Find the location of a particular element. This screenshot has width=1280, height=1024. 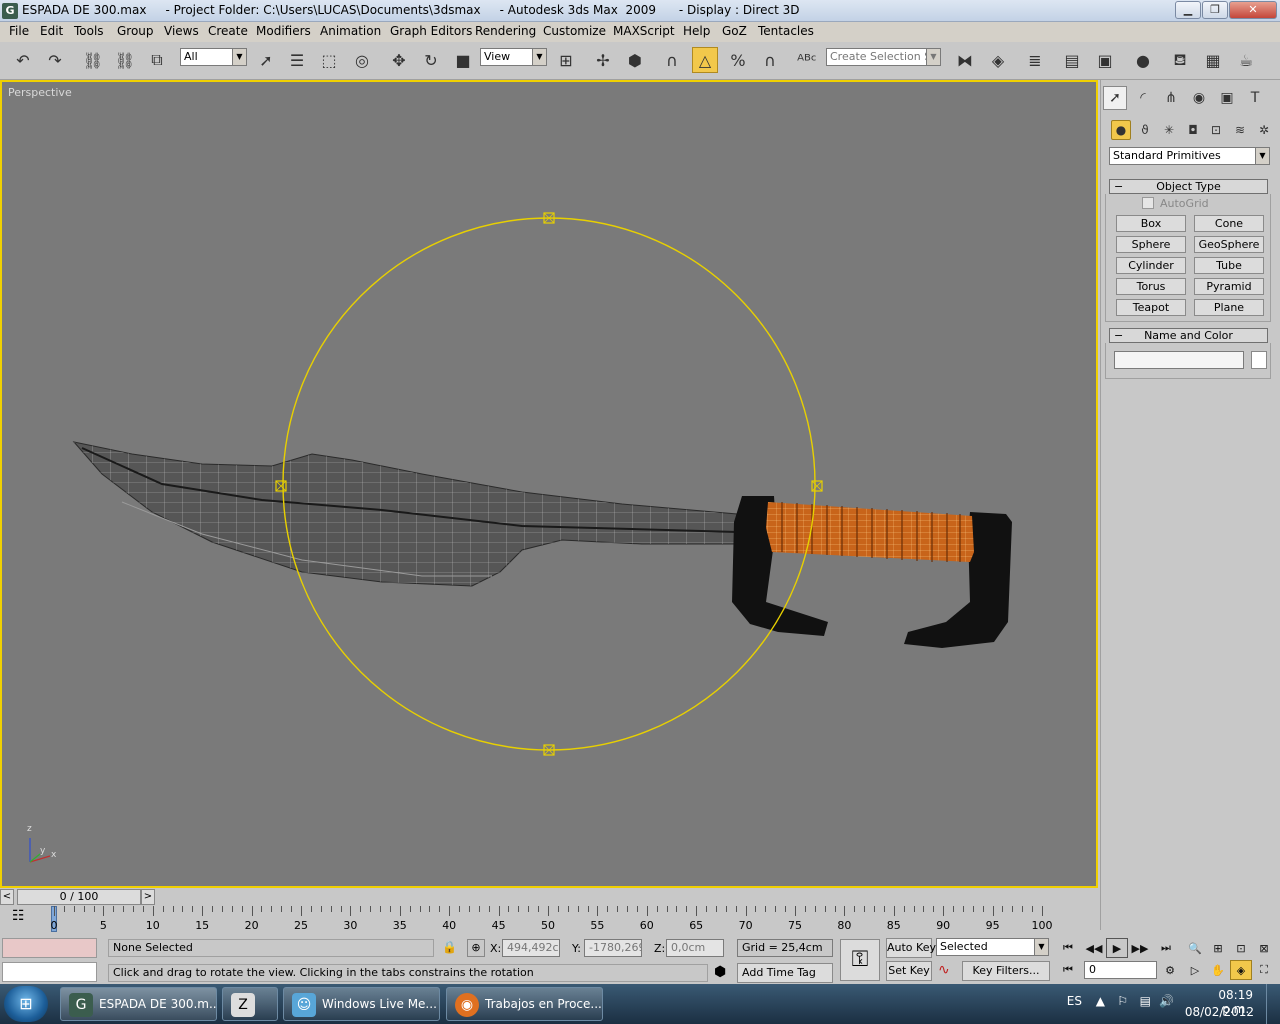

time-slider-thumb: 0 / 100 is located at coordinates (79, 897).